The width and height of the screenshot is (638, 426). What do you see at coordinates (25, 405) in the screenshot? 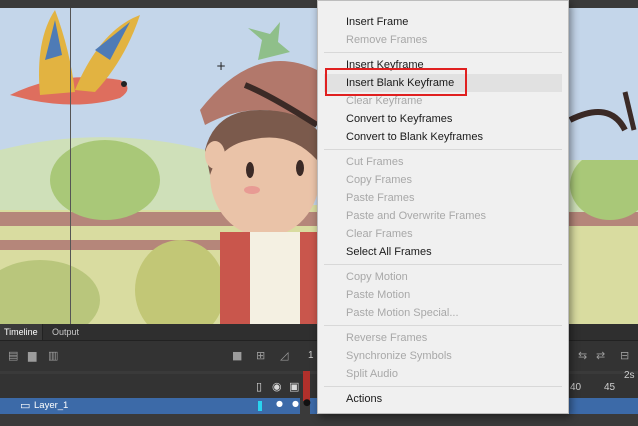
I see `layer-icon: ▭` at bounding box center [25, 405].